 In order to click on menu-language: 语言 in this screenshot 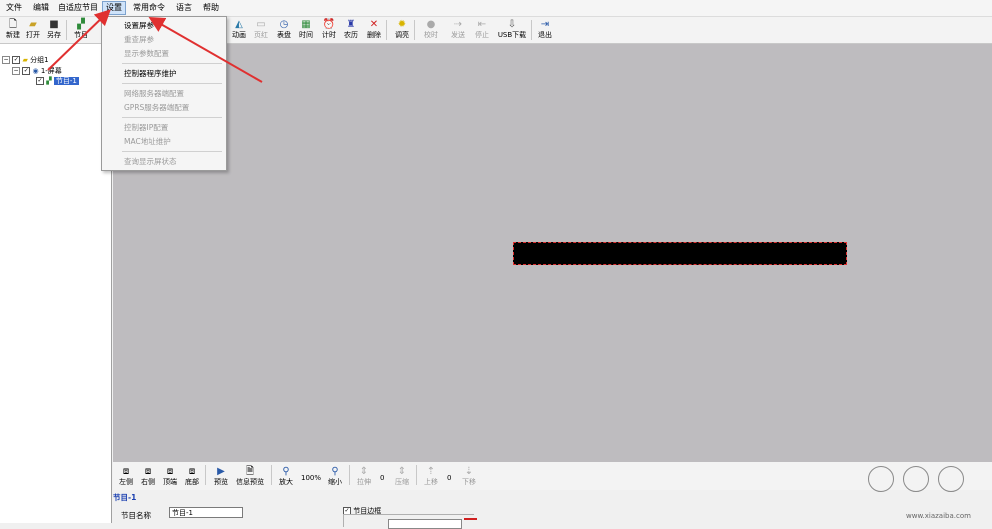, I will do `click(184, 8)`.